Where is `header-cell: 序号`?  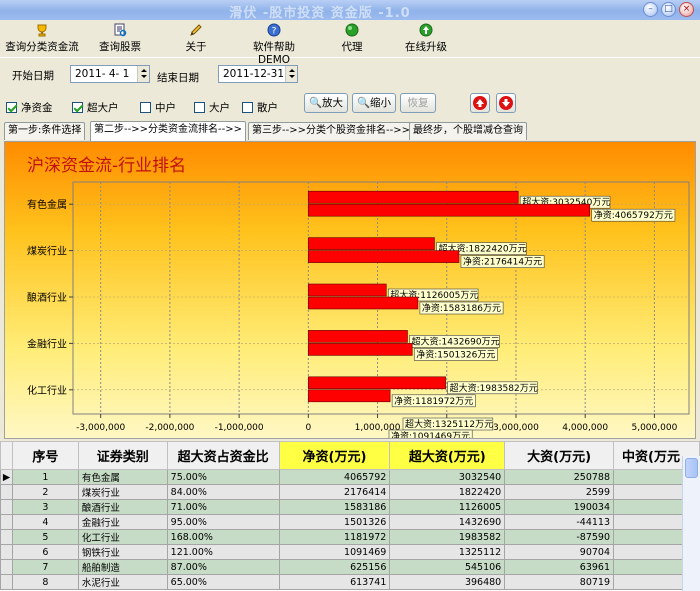 header-cell: 序号 is located at coordinates (45, 455).